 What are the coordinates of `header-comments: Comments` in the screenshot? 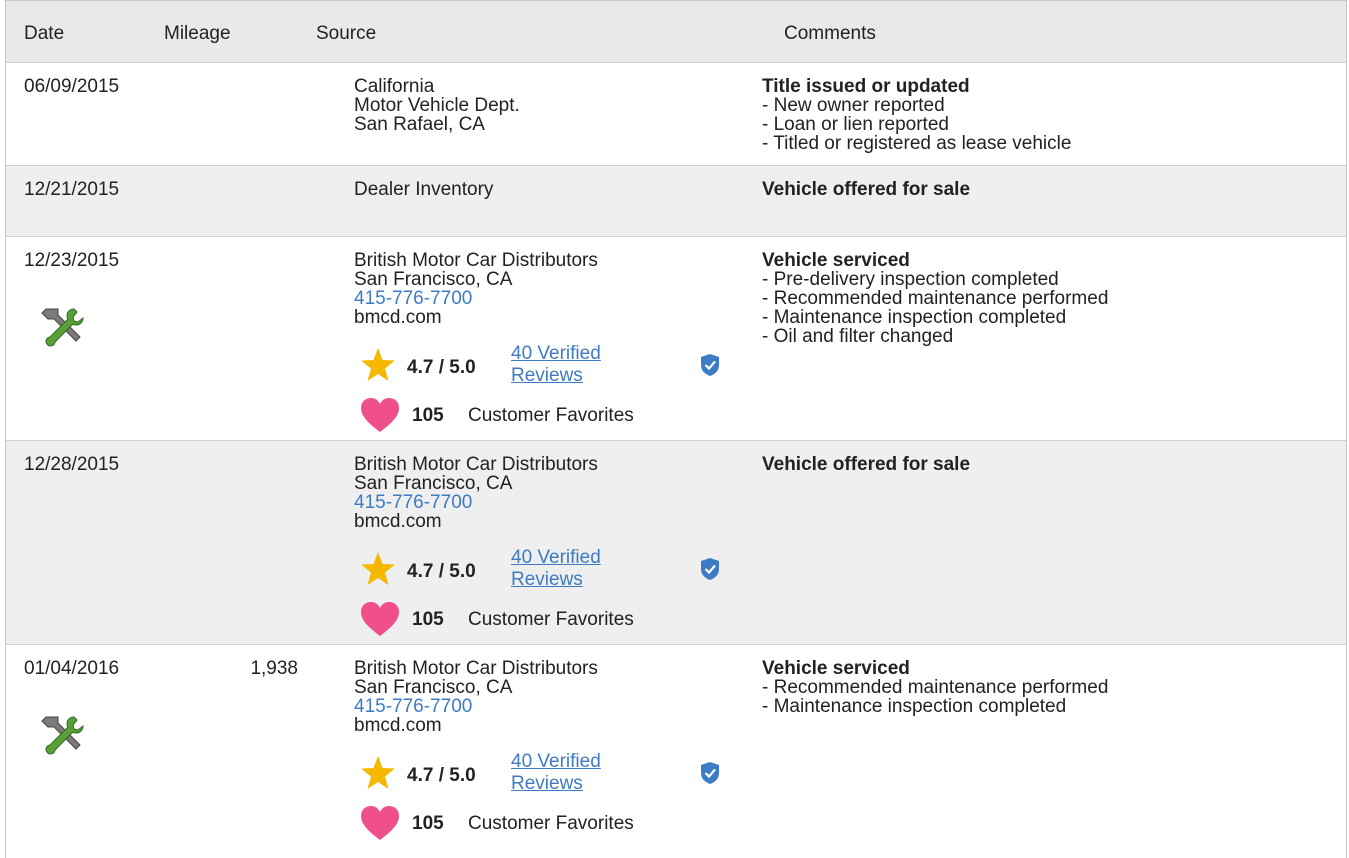 It's located at (830, 33).